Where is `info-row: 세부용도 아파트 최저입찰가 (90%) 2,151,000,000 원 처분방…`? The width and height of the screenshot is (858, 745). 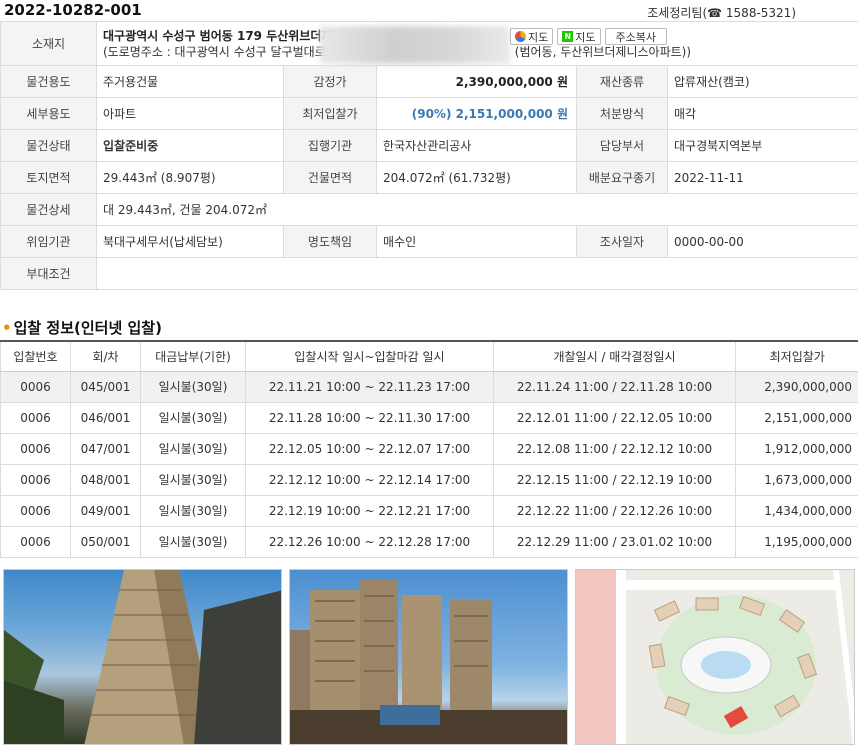 info-row: 세부용도 아파트 최저입찰가 (90%) 2,151,000,000 원 처분방… is located at coordinates (429, 113).